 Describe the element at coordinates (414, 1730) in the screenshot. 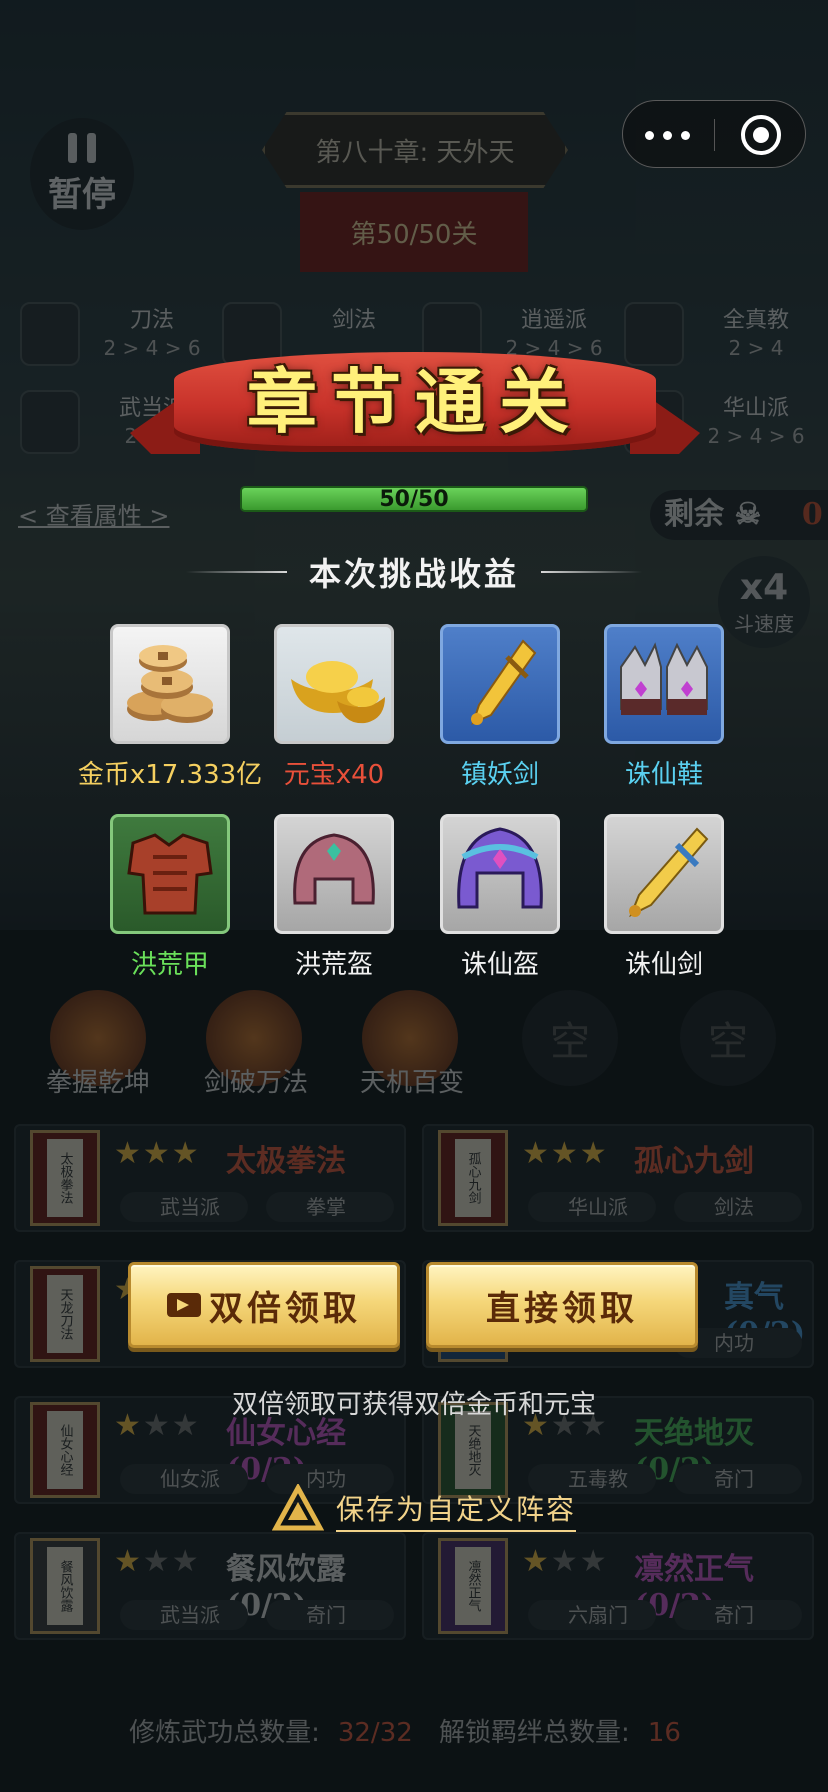

I see `summary-stats: 修炼武功总数量: 32/32 解锁羁绊总数量: 16` at that location.